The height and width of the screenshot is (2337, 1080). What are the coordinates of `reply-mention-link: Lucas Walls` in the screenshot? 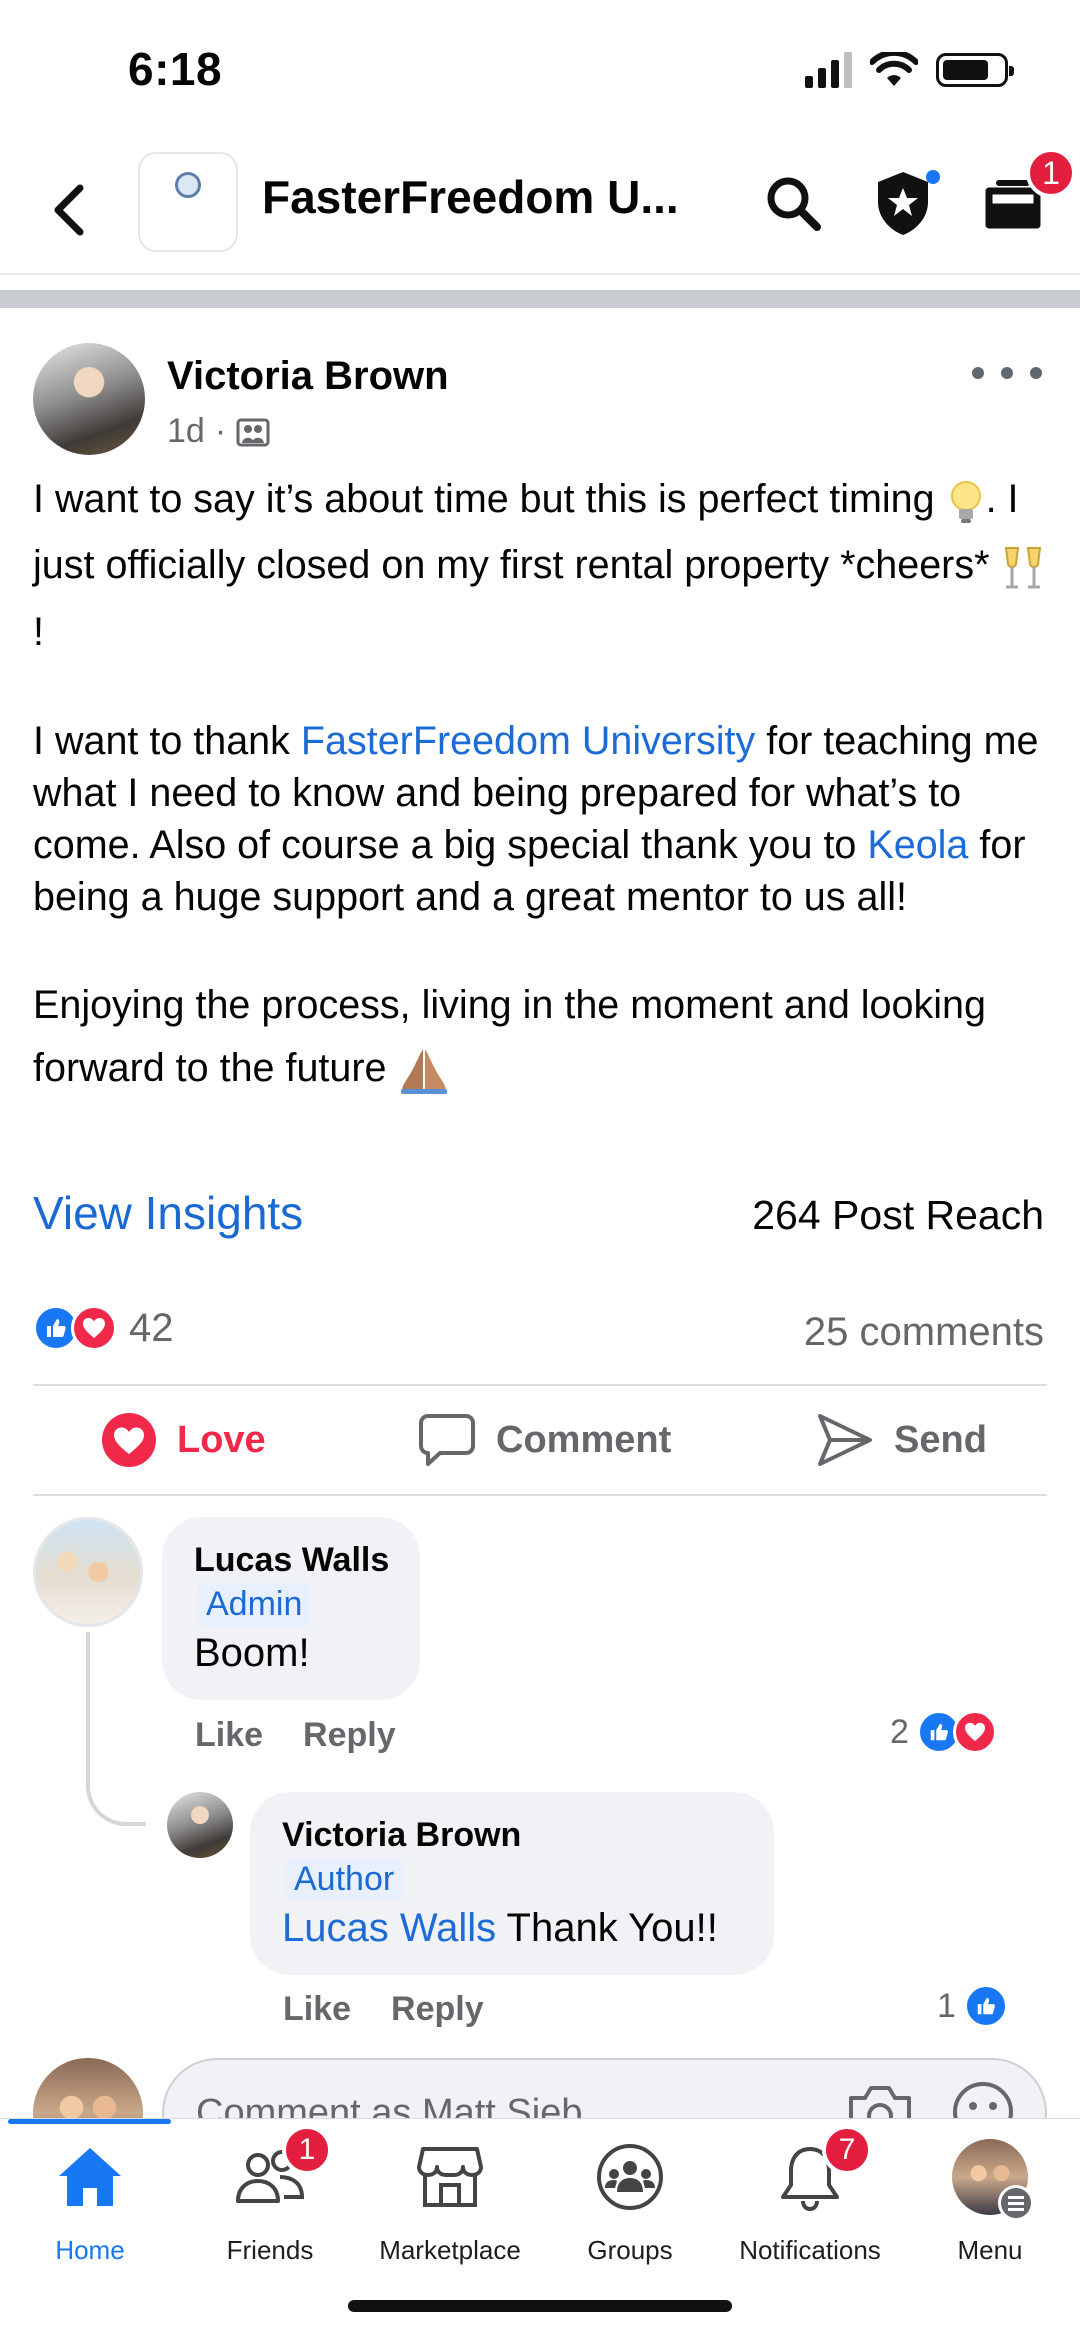 It's located at (389, 1928).